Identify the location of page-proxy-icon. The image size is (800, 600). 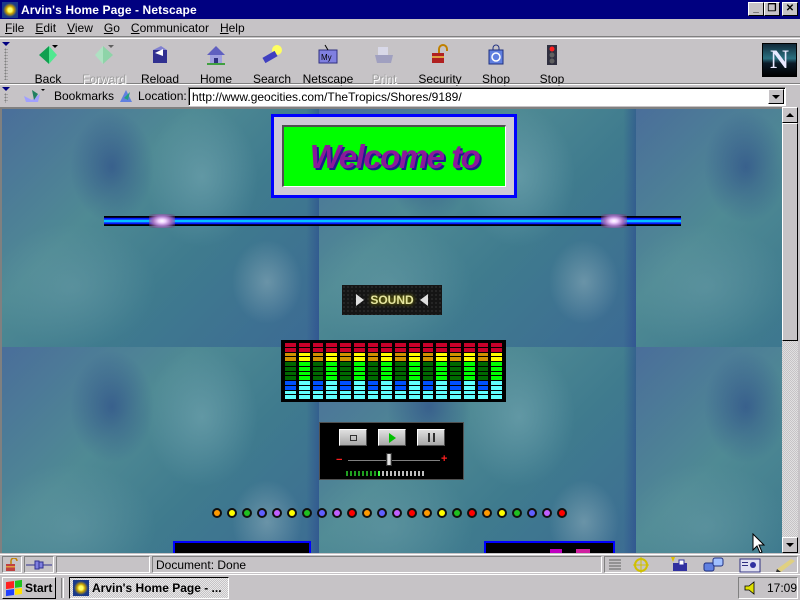
(126, 96).